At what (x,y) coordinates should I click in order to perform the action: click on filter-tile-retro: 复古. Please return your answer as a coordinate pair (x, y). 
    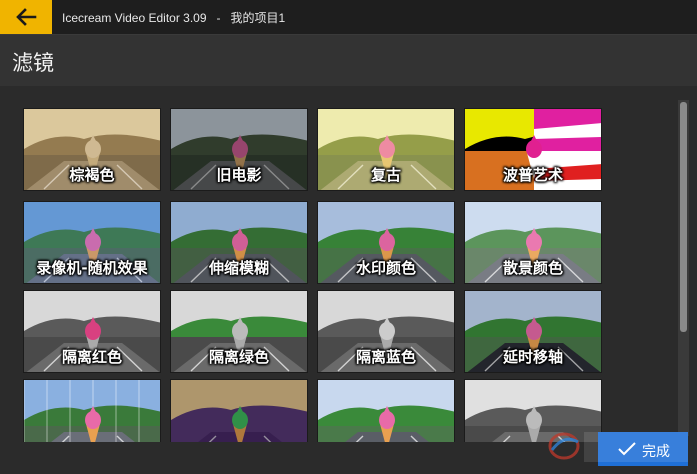
    Looking at the image, I should click on (386, 149).